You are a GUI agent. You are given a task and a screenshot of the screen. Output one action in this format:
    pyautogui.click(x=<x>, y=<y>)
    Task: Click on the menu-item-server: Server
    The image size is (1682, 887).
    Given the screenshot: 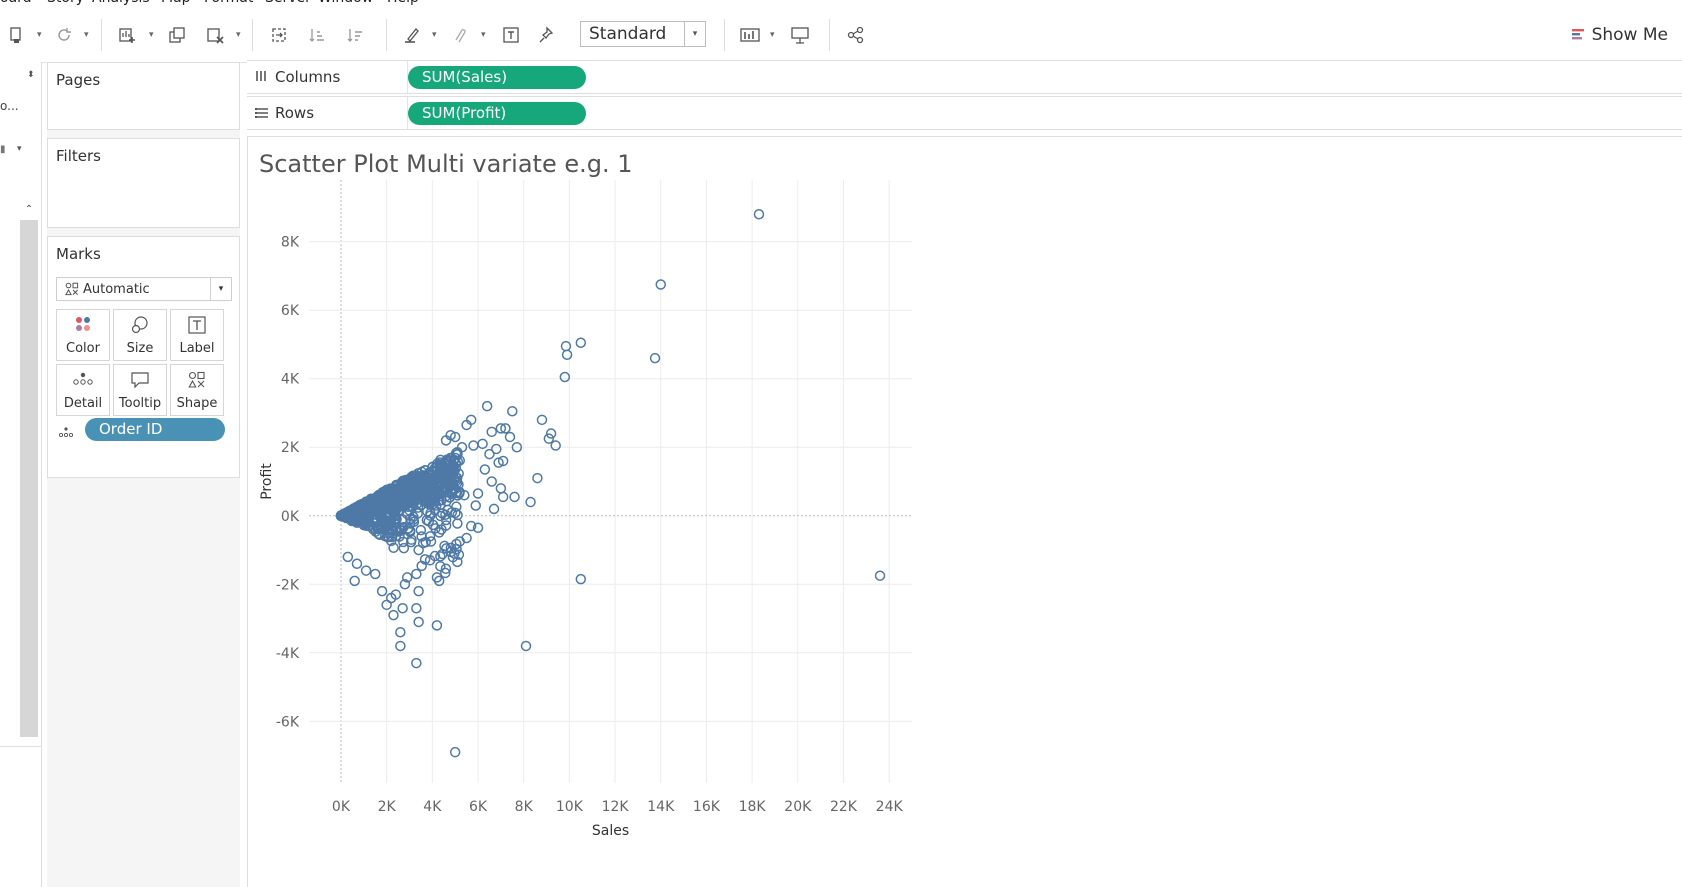 What is the action you would take?
    pyautogui.click(x=288, y=3)
    